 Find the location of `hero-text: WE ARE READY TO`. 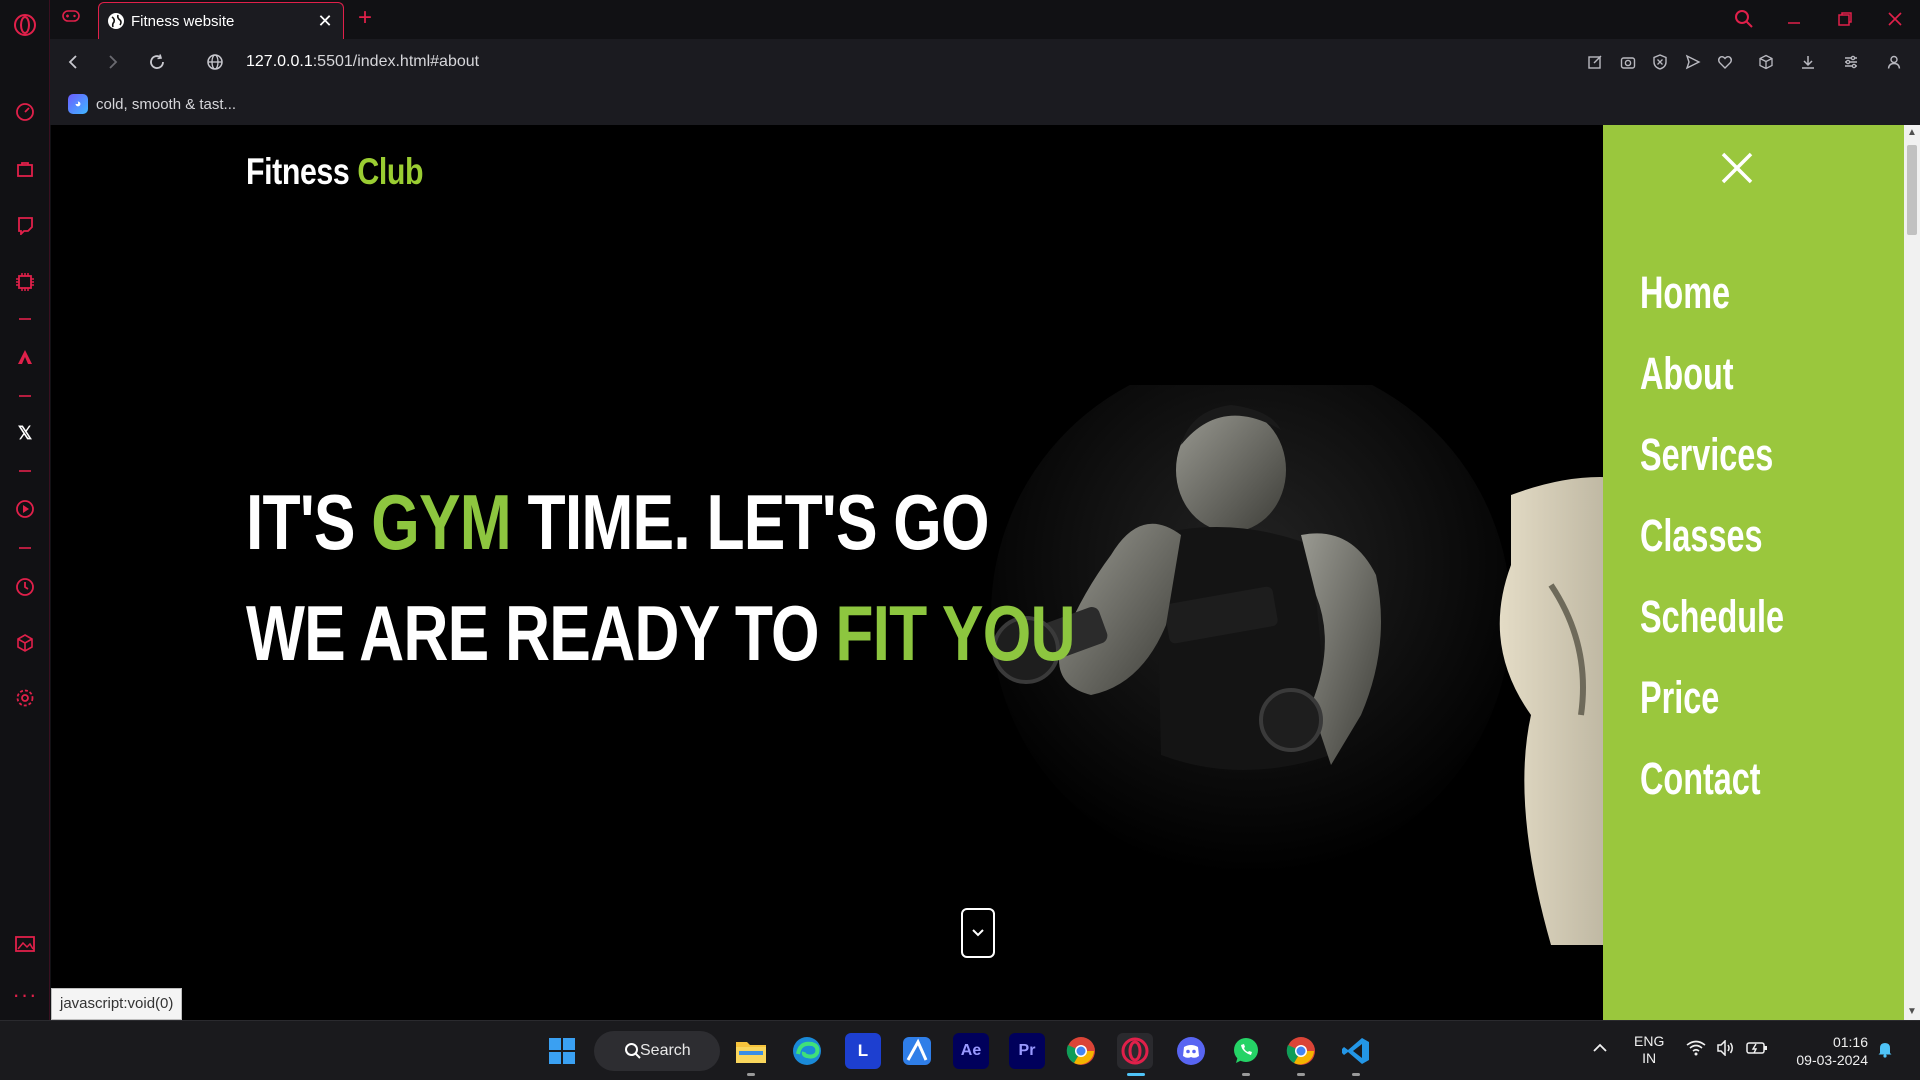

hero-text: WE ARE READY TO is located at coordinates (533, 633).